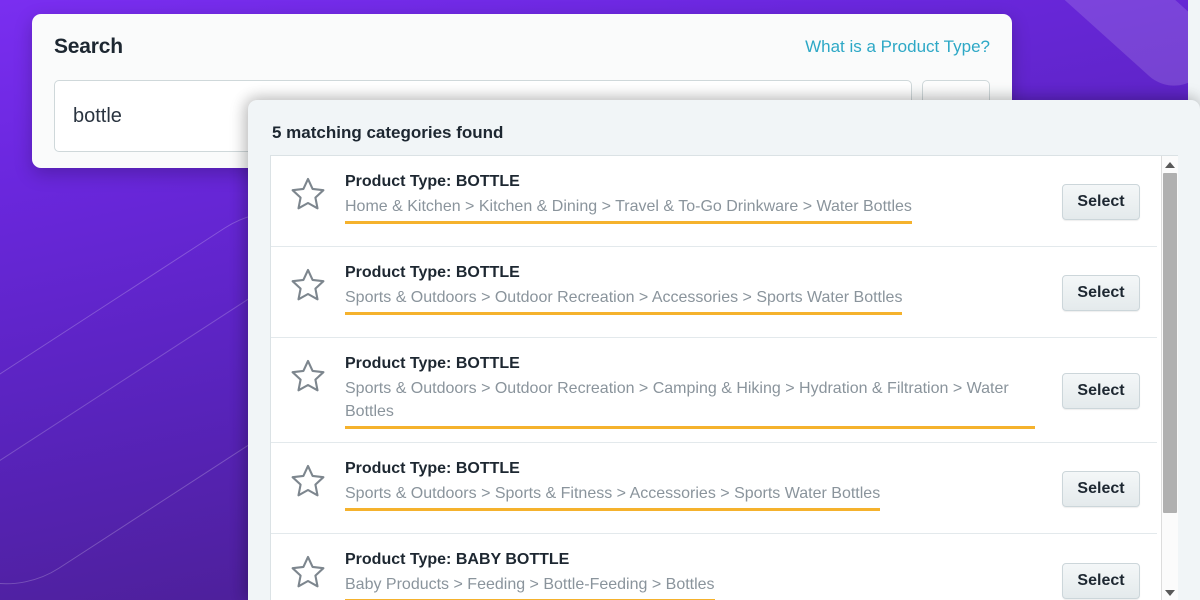 Image resolution: width=1200 pixels, height=600 pixels. Describe the element at coordinates (88, 46) in the screenshot. I see `page-title: Search` at that location.